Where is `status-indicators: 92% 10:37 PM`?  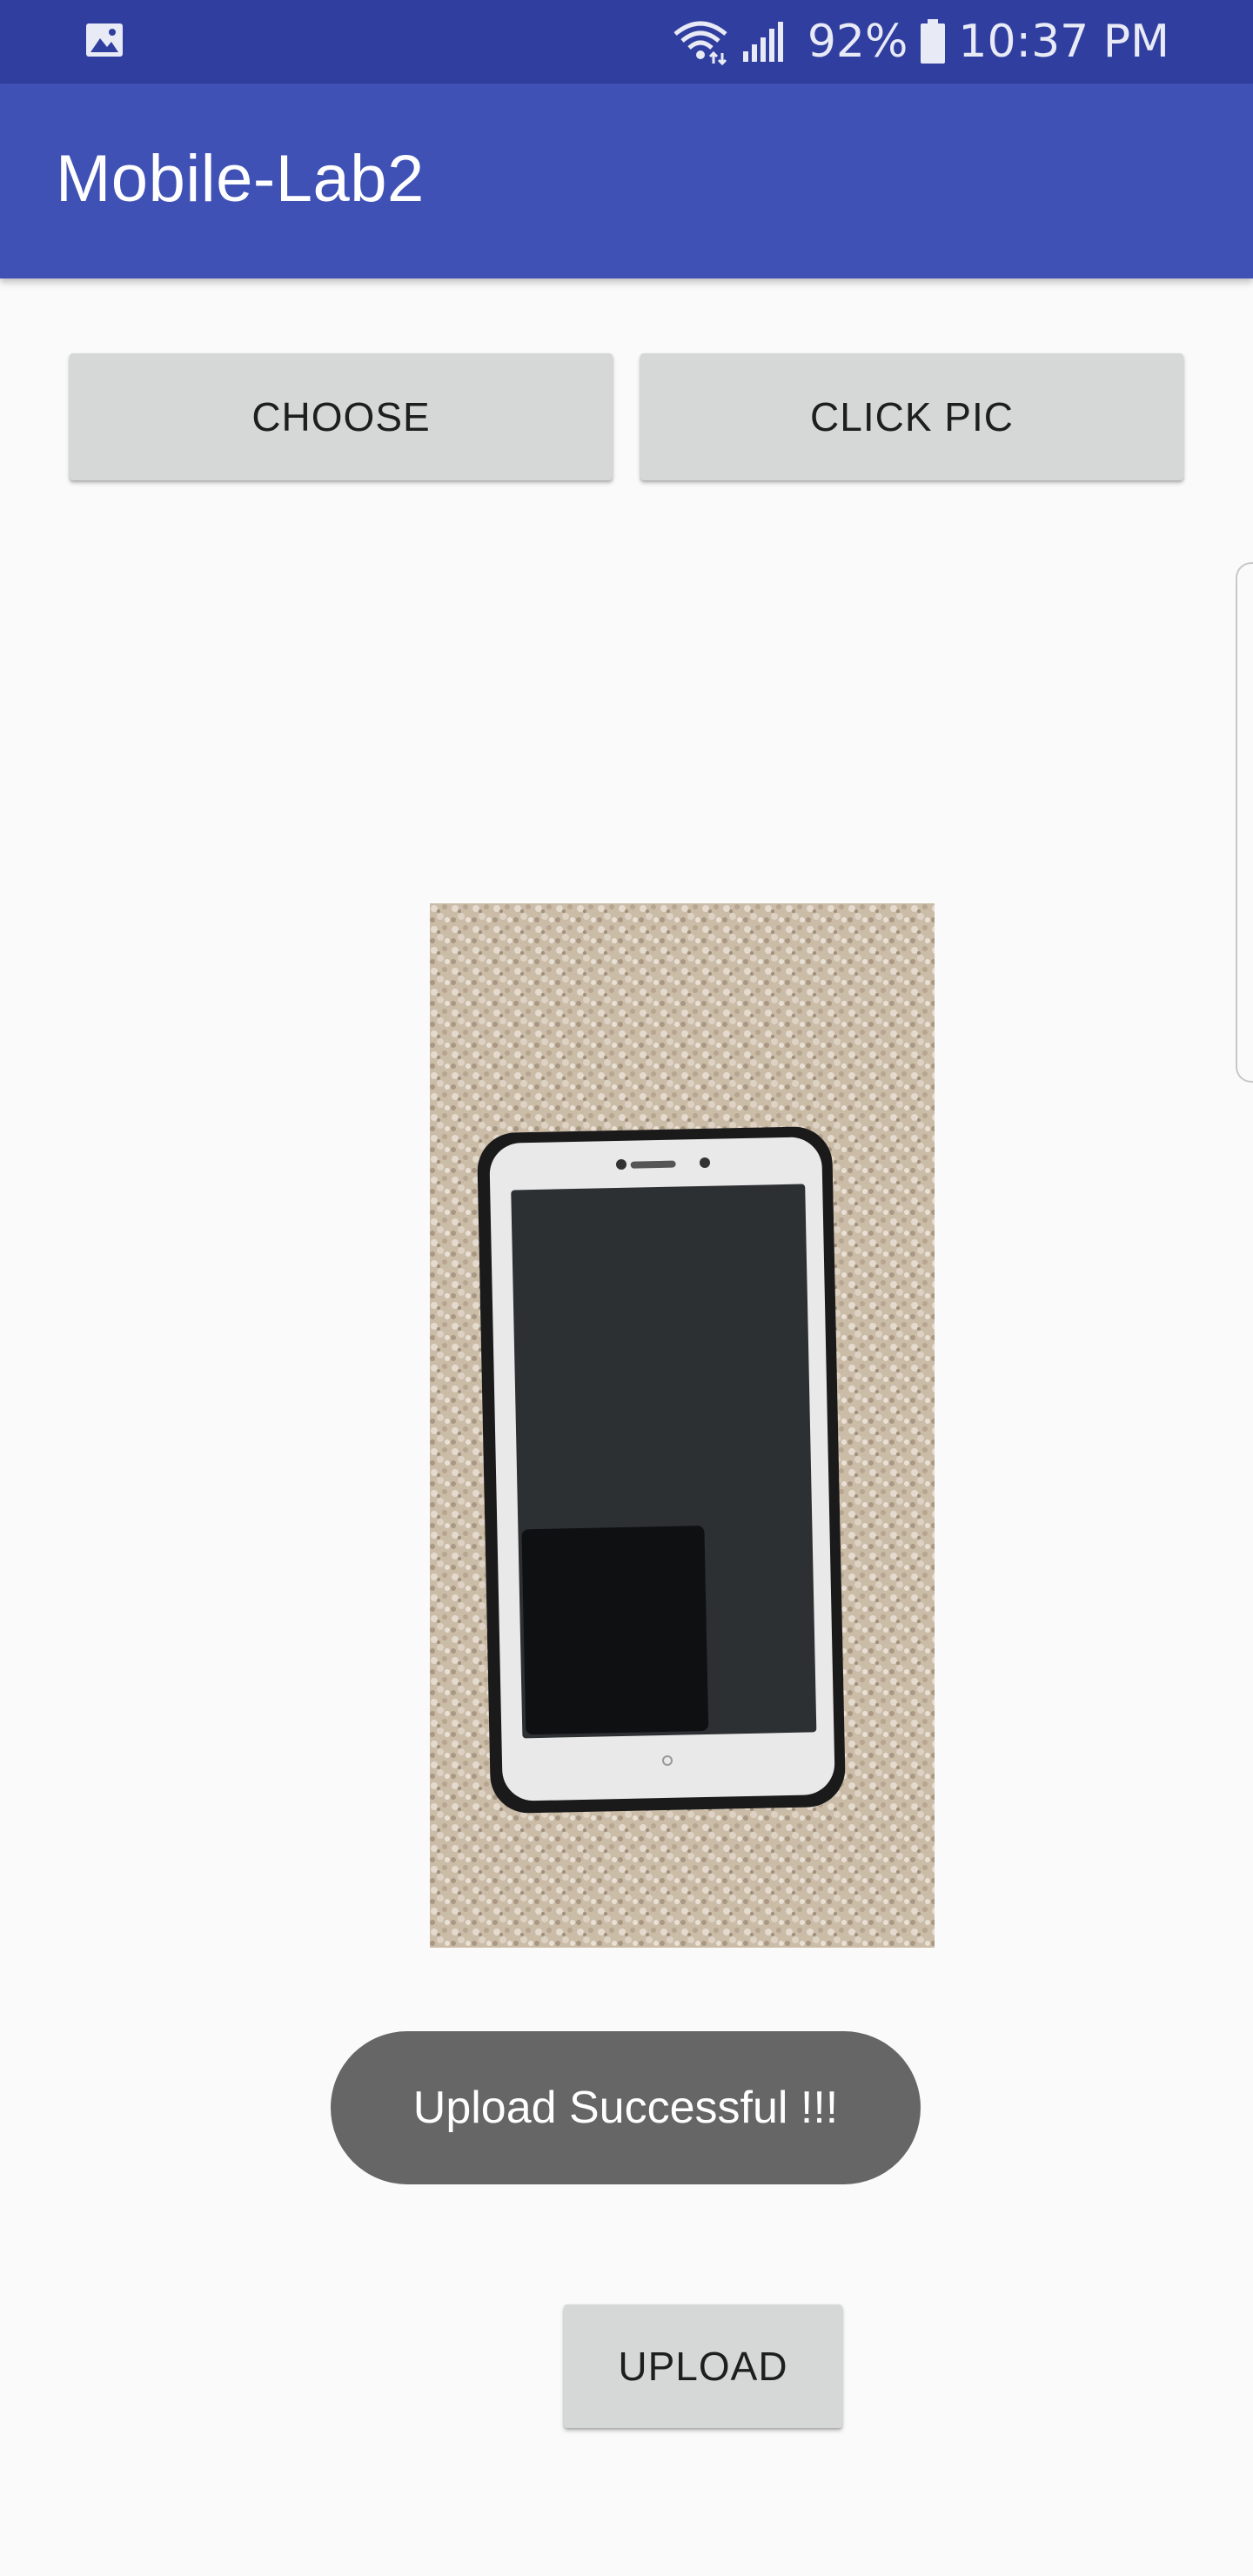 status-indicators: 92% 10:37 PM is located at coordinates (920, 42).